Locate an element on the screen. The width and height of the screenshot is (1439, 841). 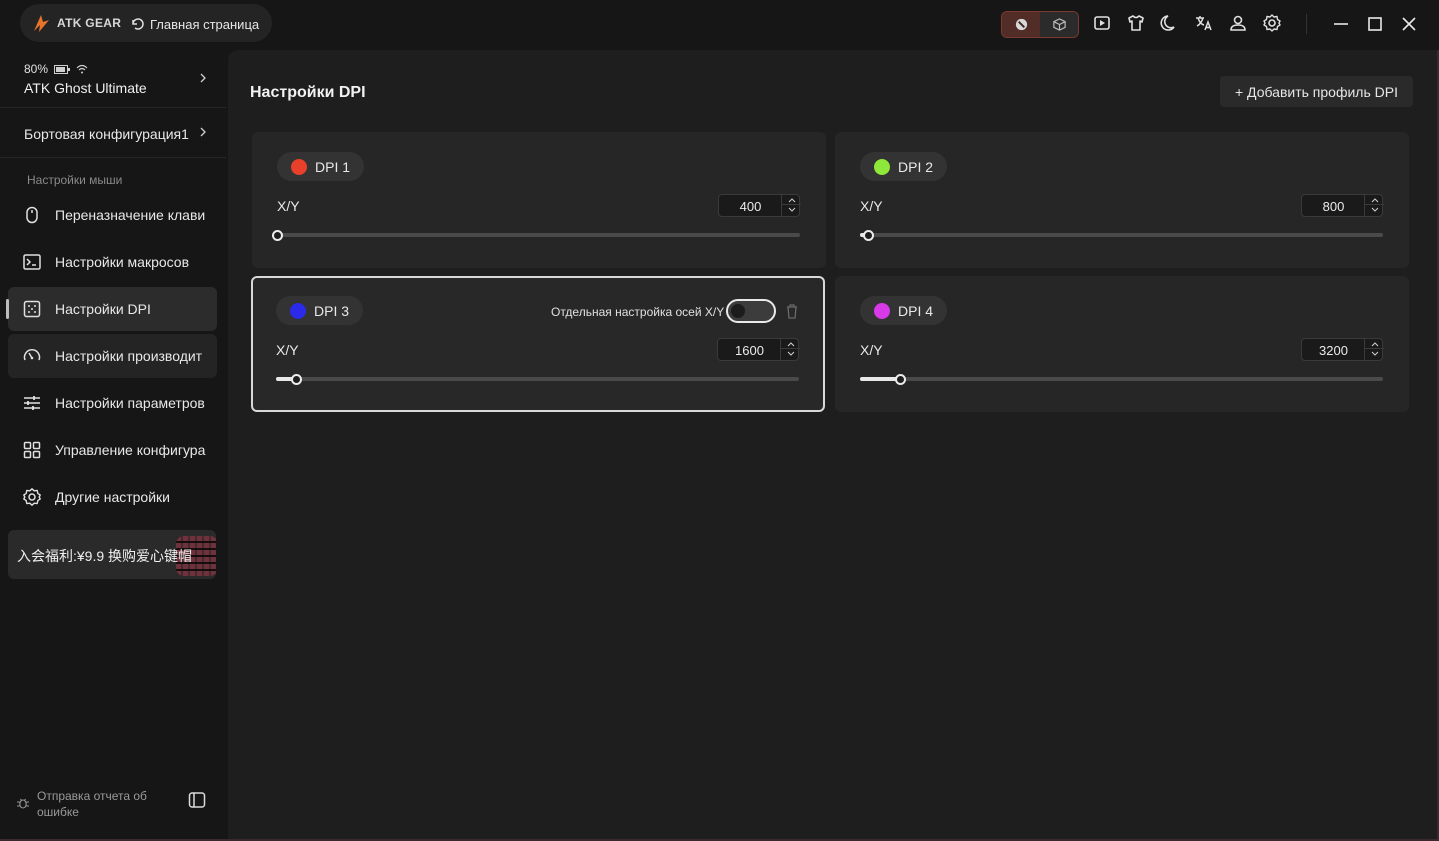
dpi-name: DPI 4 is located at coordinates (916, 310).